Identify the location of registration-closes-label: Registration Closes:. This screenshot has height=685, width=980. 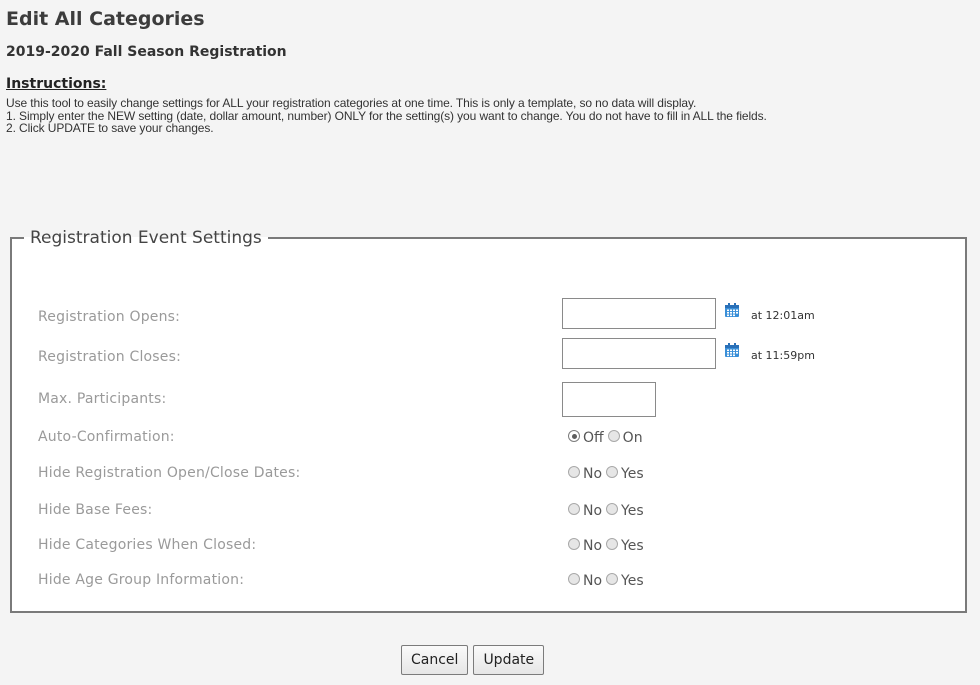
(110, 357).